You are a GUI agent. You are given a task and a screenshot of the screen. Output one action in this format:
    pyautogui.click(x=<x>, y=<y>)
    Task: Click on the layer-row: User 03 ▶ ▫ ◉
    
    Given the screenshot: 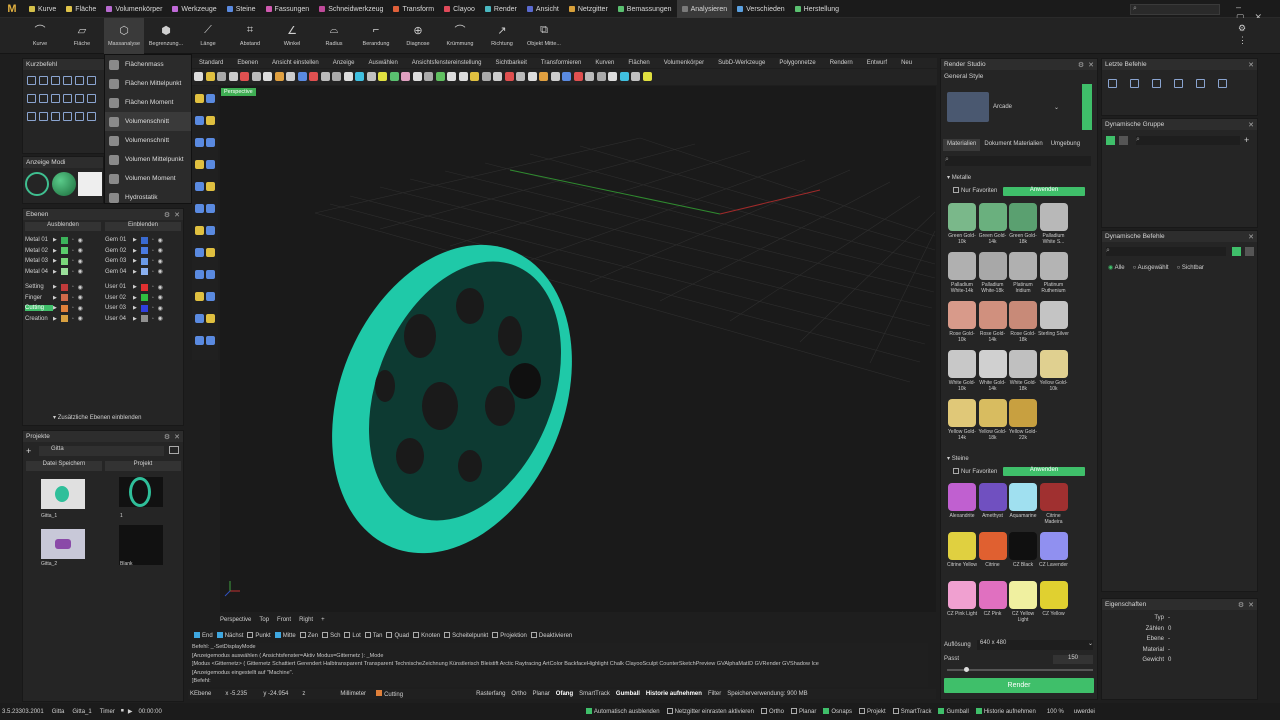 What is the action you would take?
    pyautogui.click(x=143, y=308)
    